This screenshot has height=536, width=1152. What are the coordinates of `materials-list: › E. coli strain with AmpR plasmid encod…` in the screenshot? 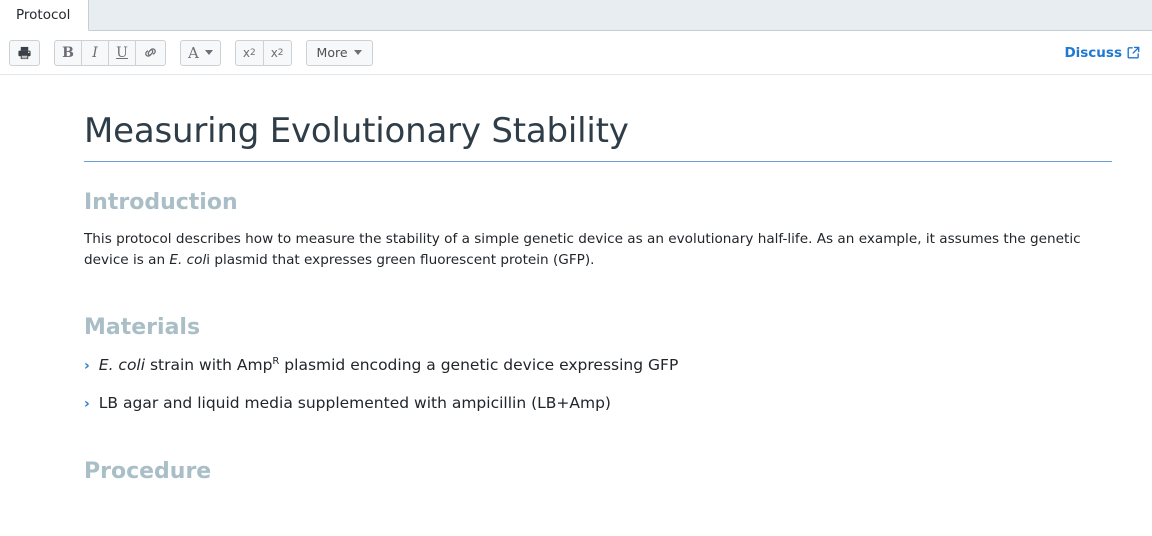 It's located at (598, 384).